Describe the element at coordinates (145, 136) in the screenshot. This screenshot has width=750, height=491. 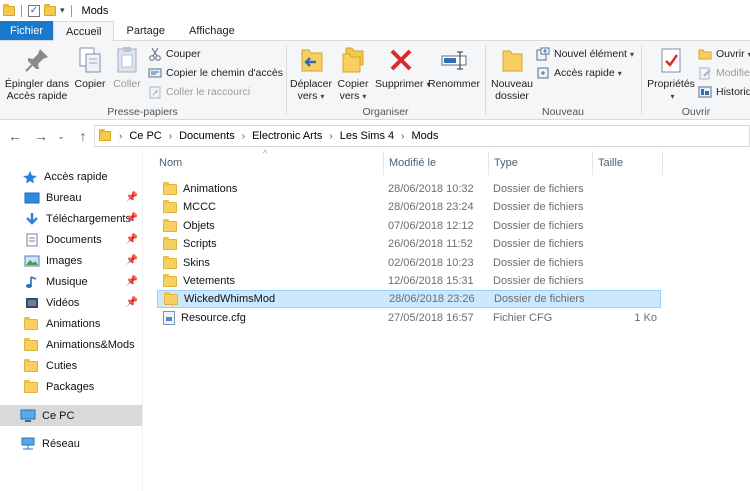
I see `breadcrumb-this-pc: Ce PC` at that location.